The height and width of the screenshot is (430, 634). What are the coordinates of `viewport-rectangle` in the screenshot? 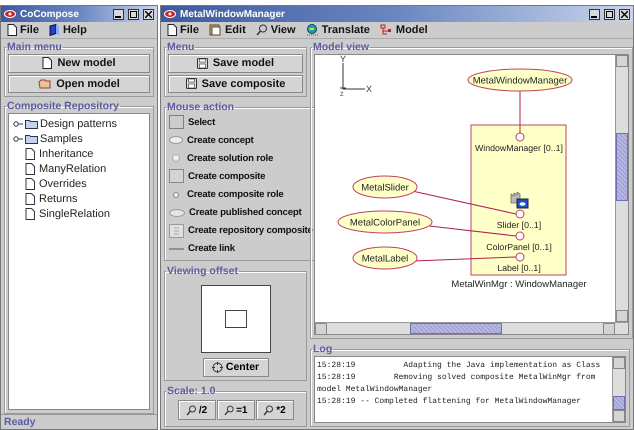 It's located at (235, 319).